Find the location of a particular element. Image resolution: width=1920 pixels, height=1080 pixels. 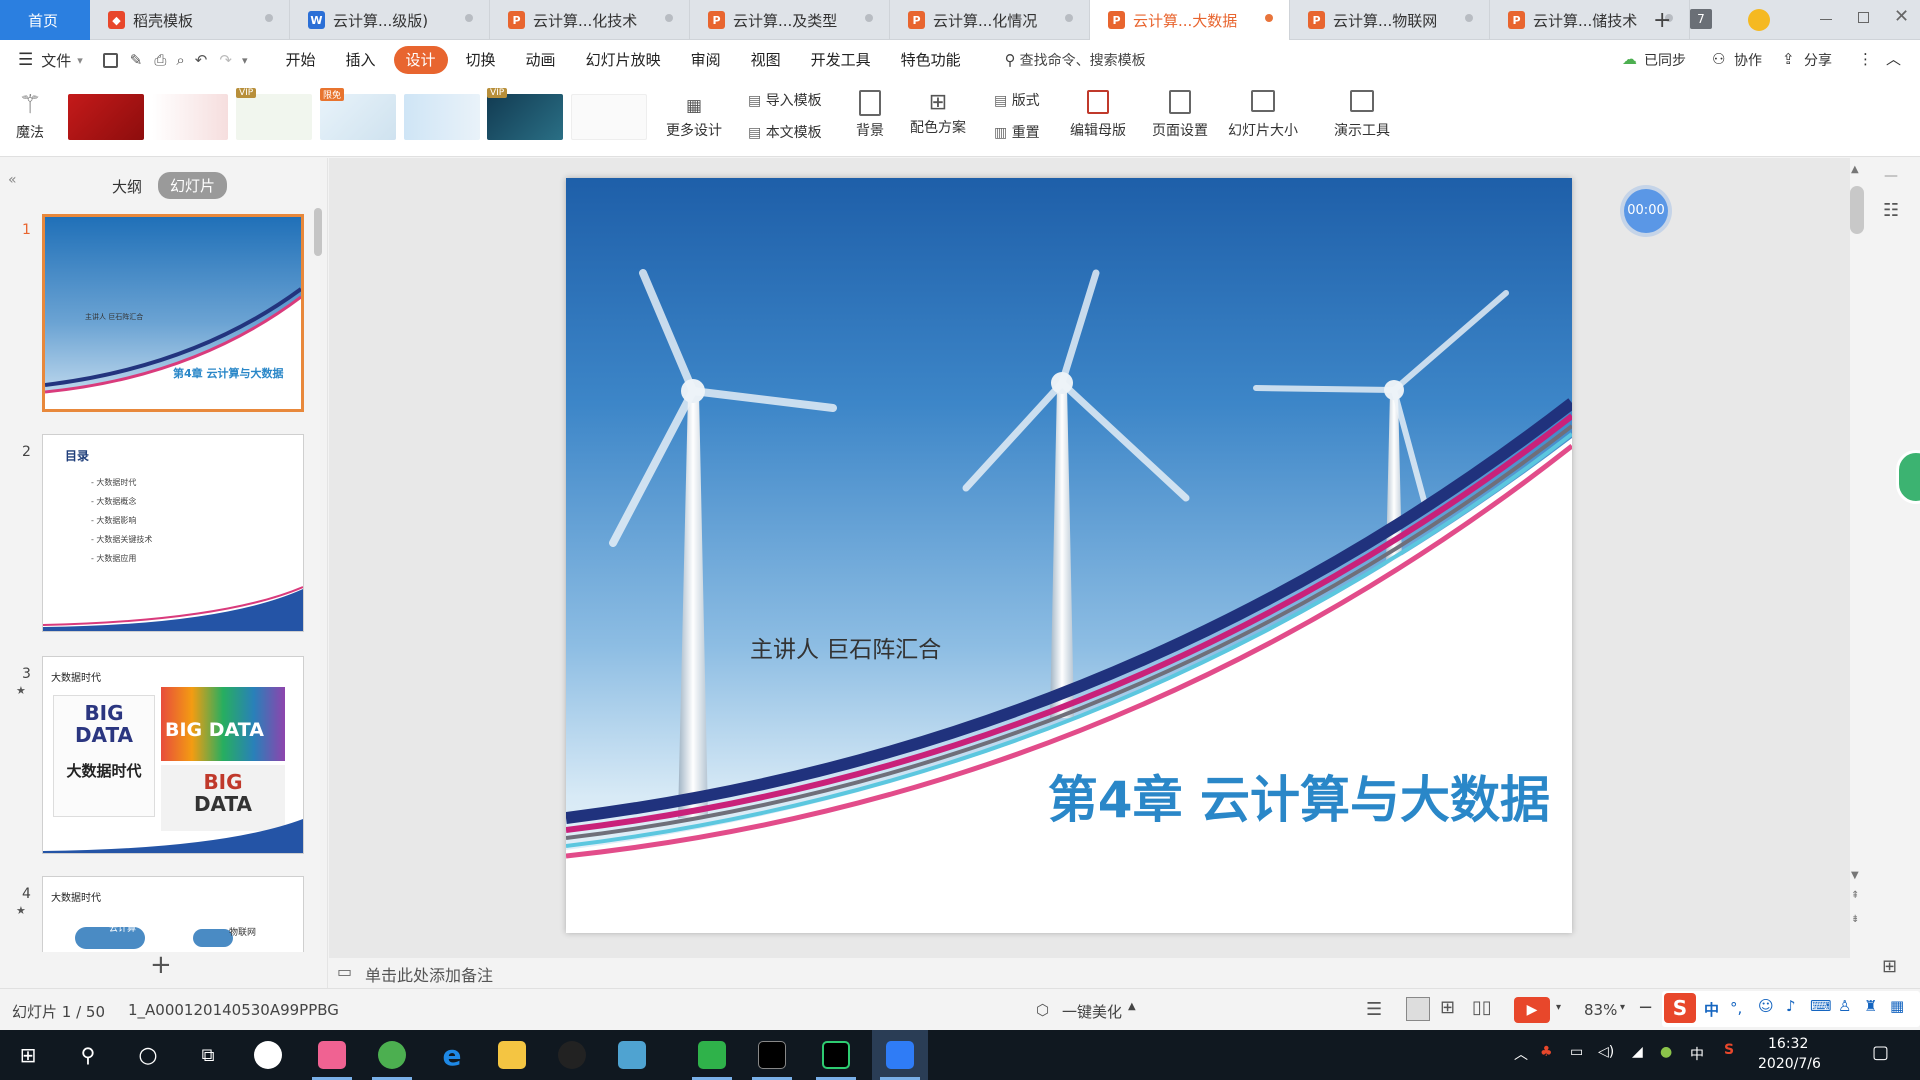

template-thumb-3: VIP is located at coordinates (274, 114).